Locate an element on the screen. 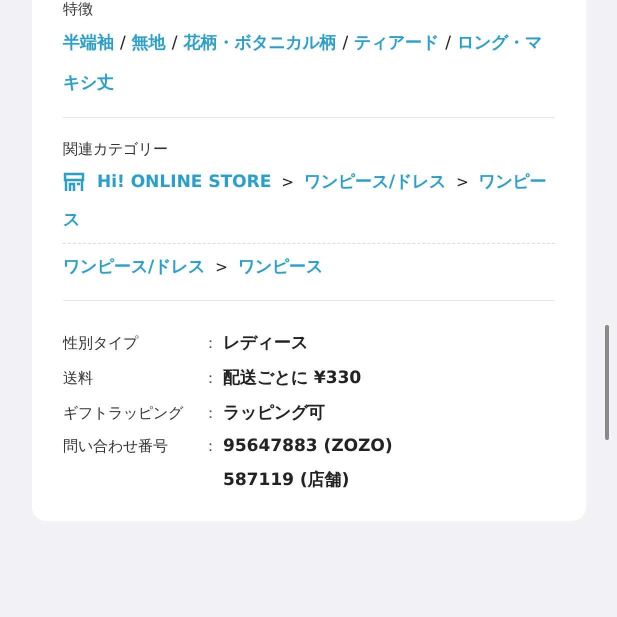 The height and width of the screenshot is (617, 617). section-heading: 関連カテゴリー is located at coordinates (115, 149).